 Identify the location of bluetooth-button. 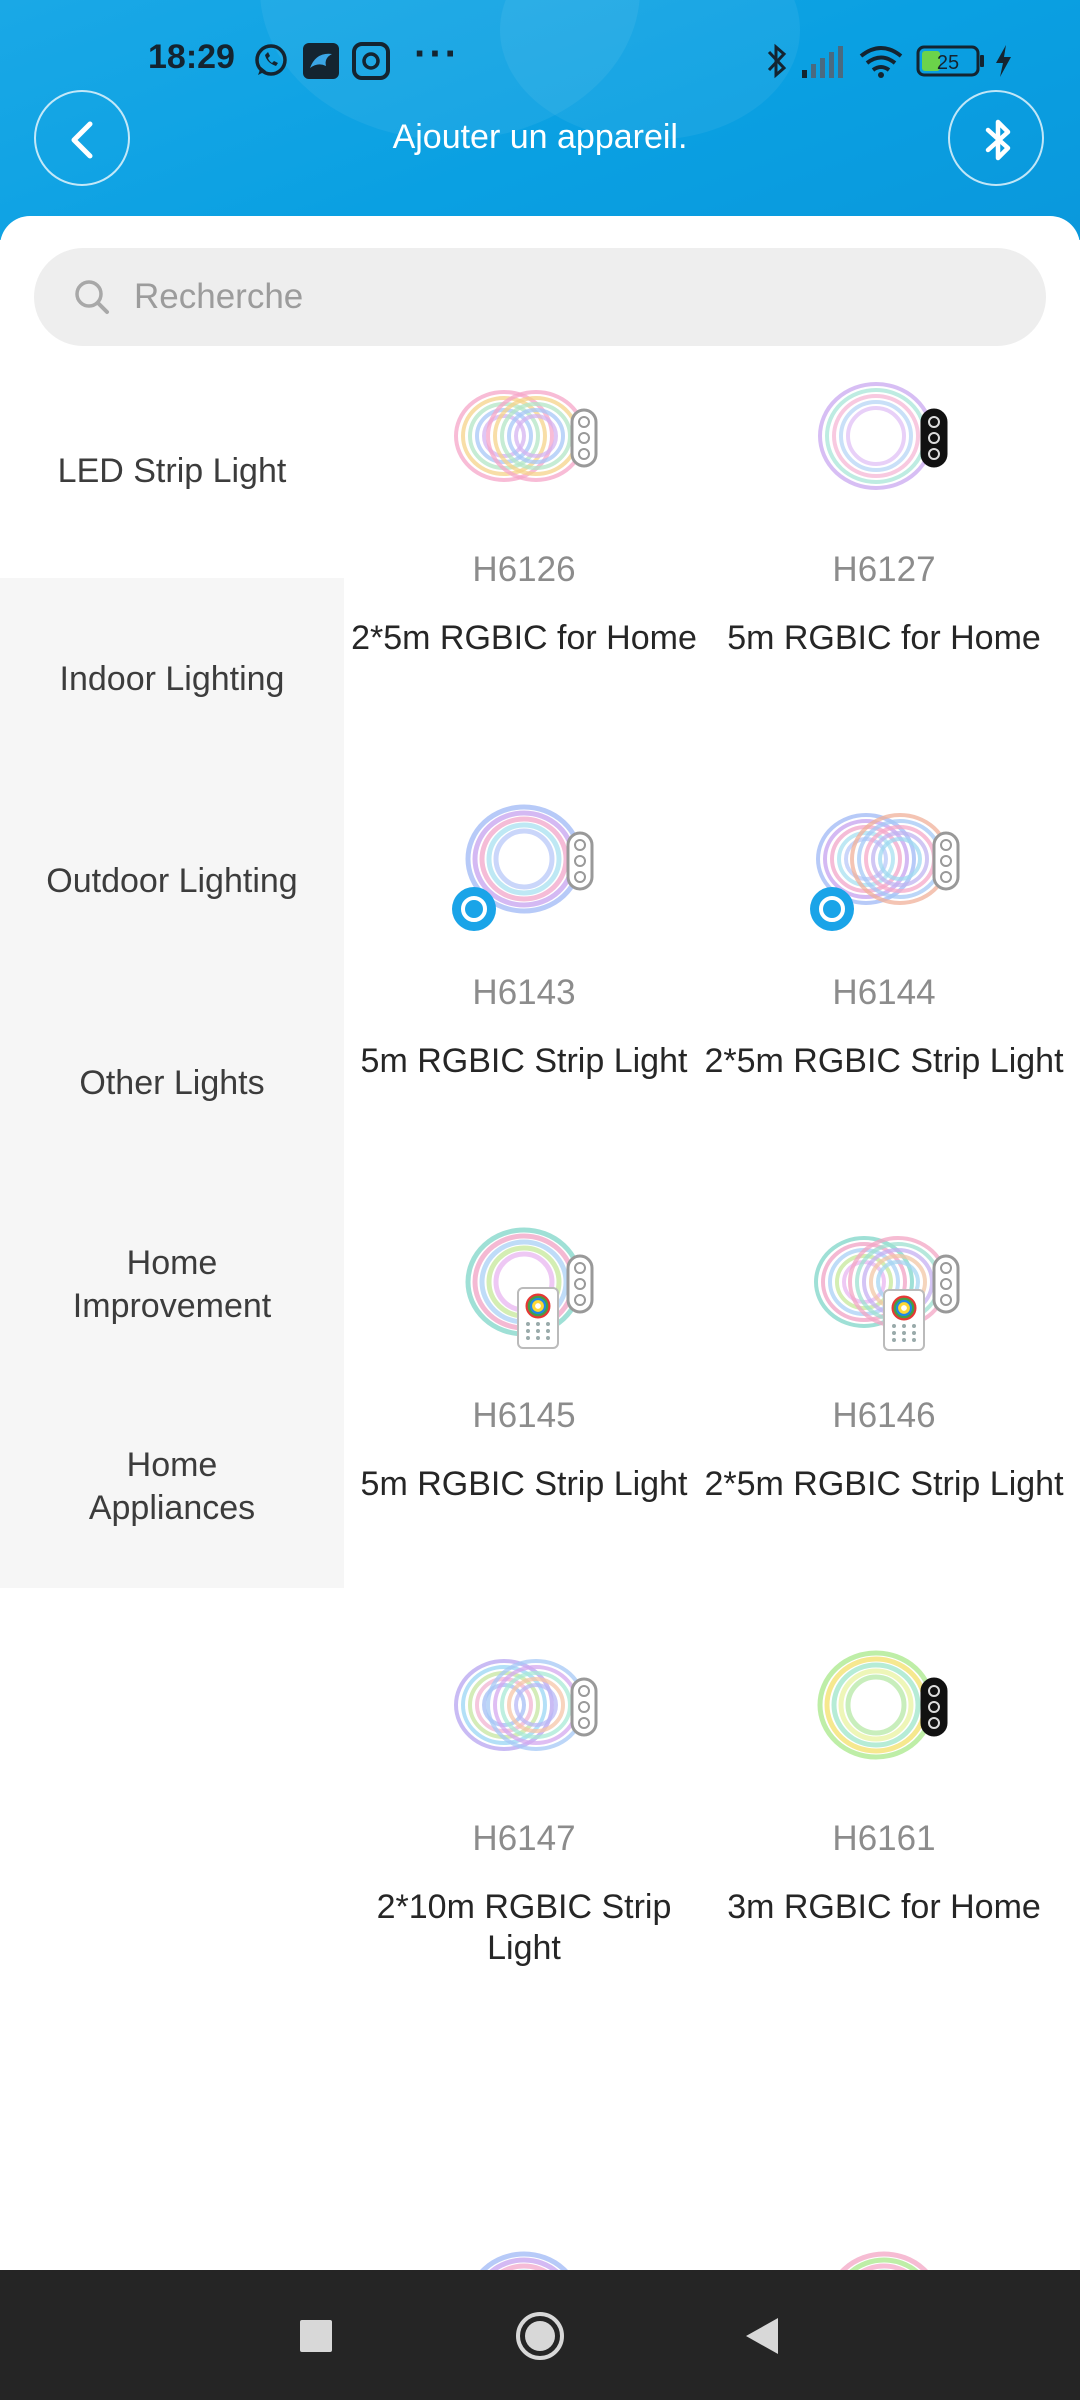
(996, 138).